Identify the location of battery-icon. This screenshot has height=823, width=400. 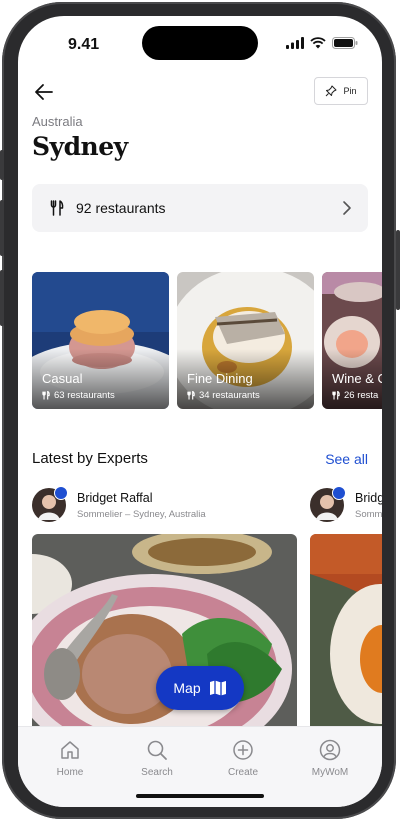
(345, 43).